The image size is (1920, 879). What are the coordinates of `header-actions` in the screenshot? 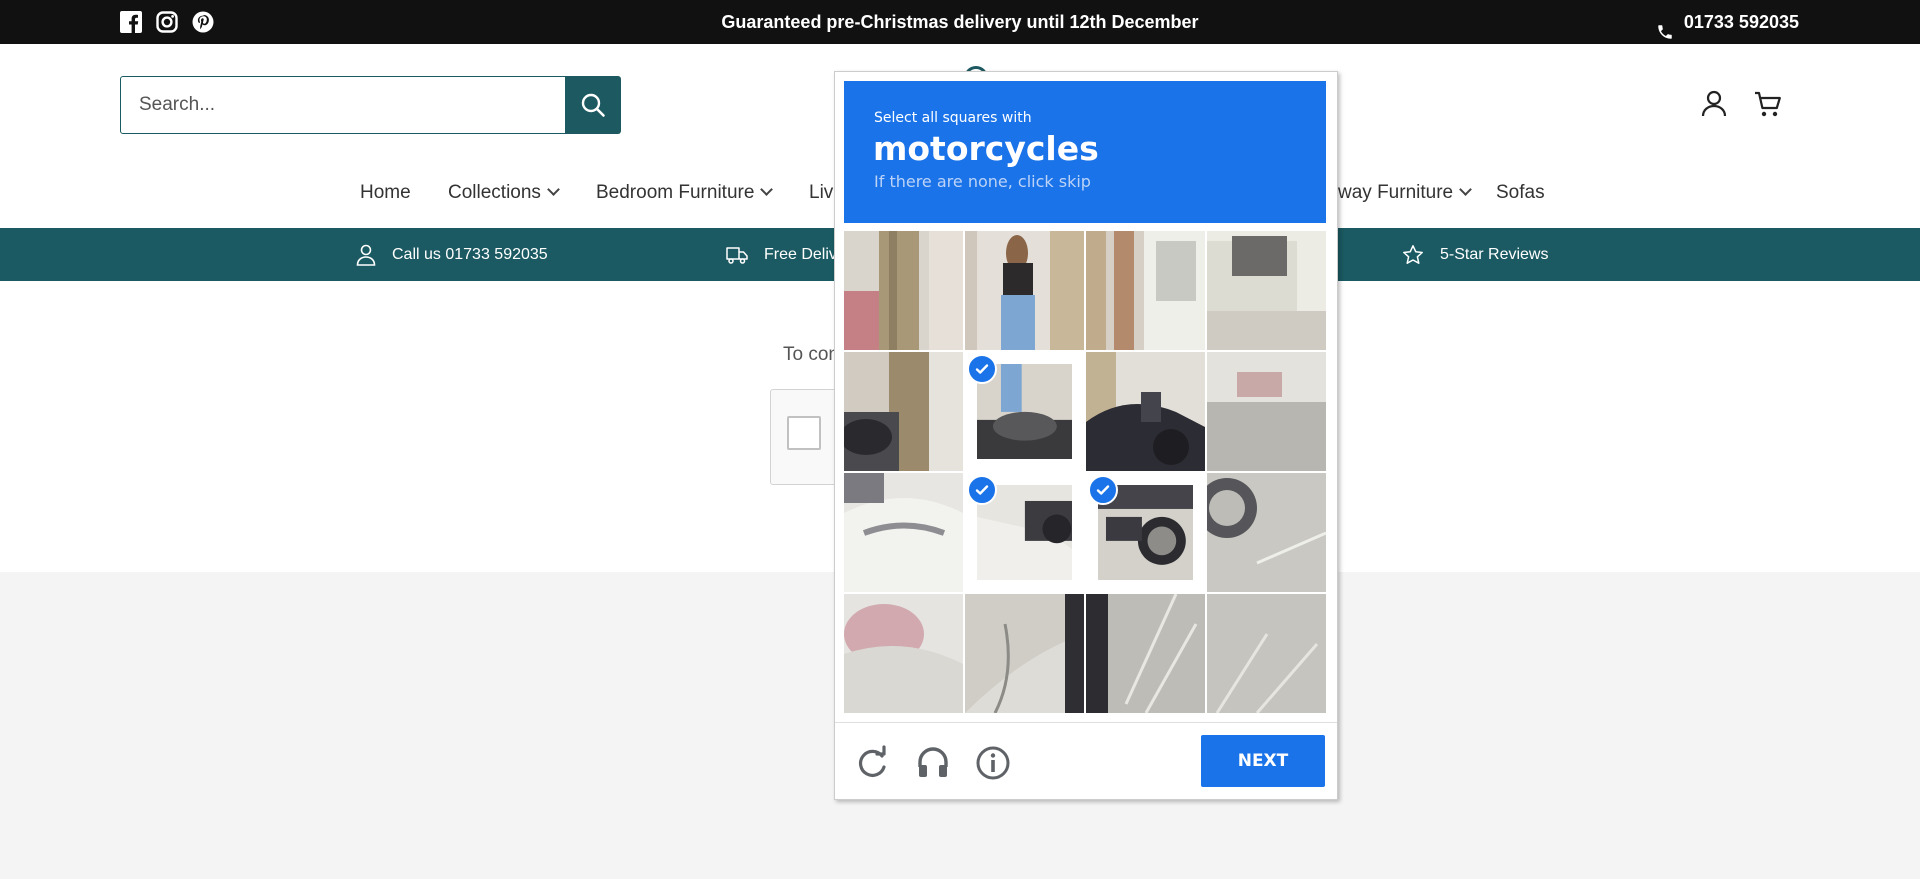 It's located at (1741, 104).